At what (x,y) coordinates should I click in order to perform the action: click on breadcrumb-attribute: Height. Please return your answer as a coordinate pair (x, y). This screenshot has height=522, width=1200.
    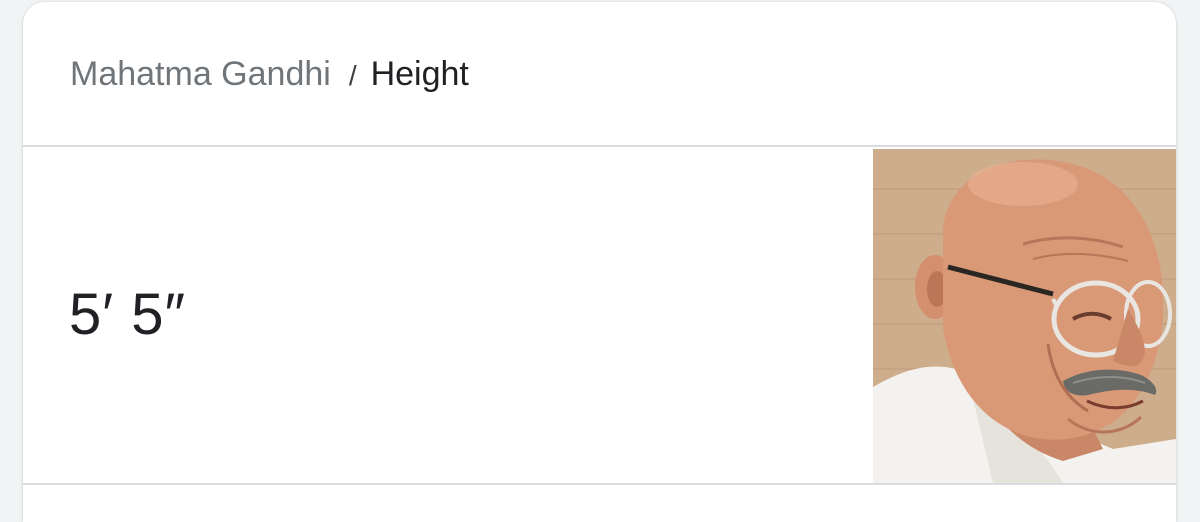
    Looking at the image, I should click on (419, 74).